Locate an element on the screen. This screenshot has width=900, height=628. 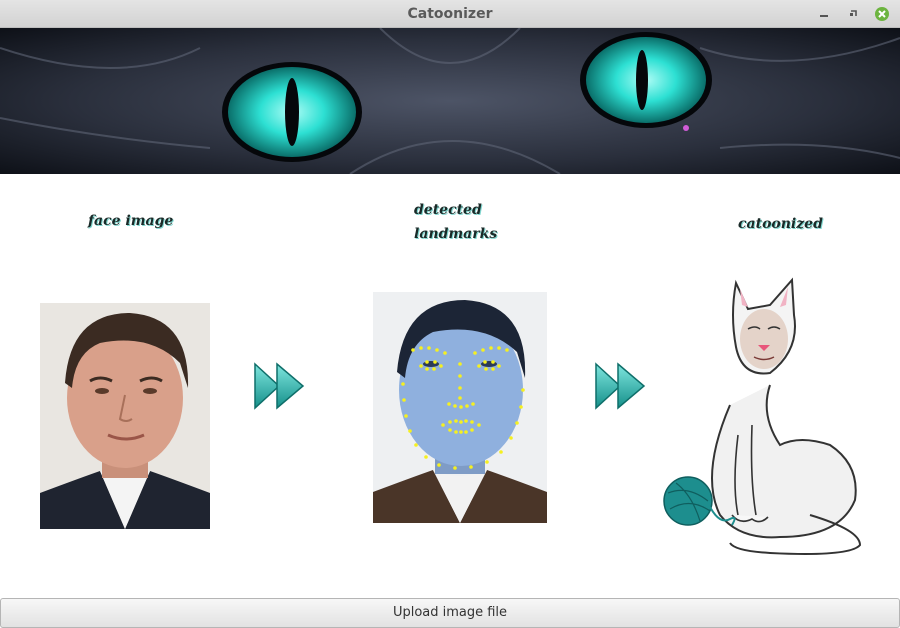
landmarks-image is located at coordinates (460, 407).